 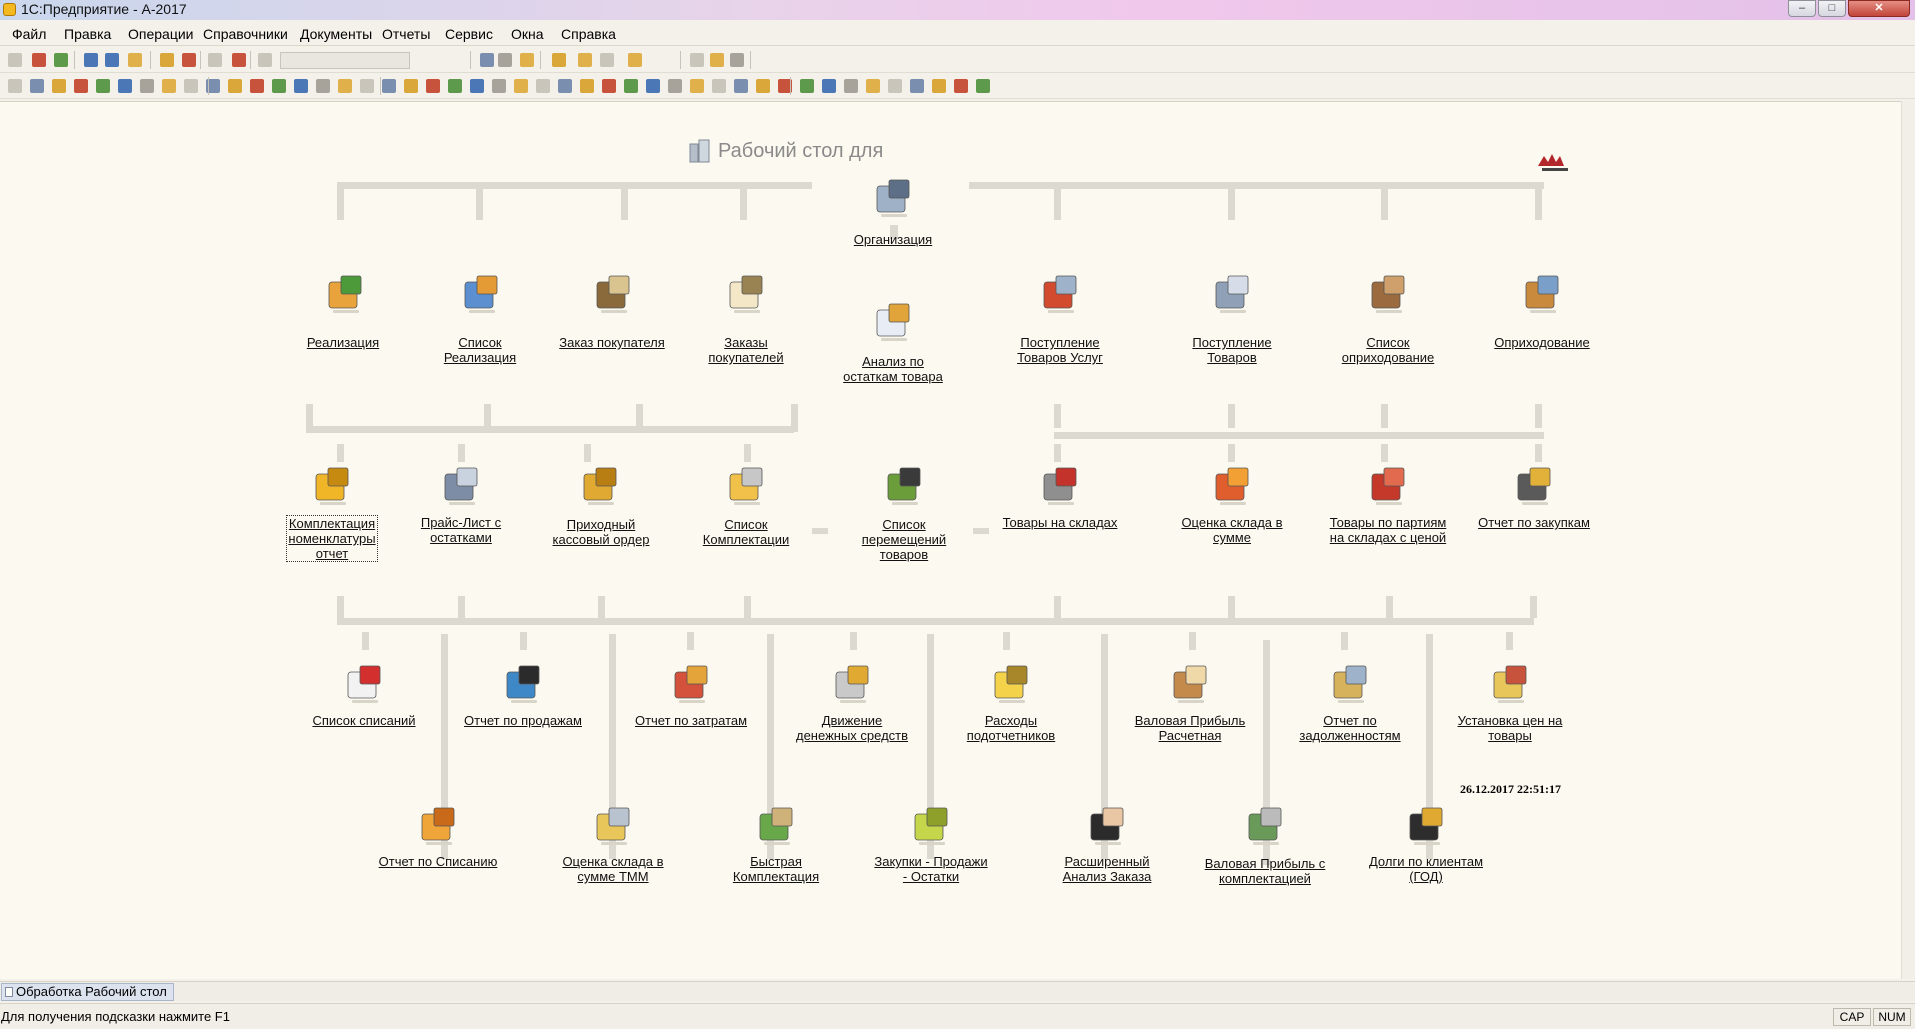 What do you see at coordinates (852, 684) in the screenshot?
I see `money-flow-icon` at bounding box center [852, 684].